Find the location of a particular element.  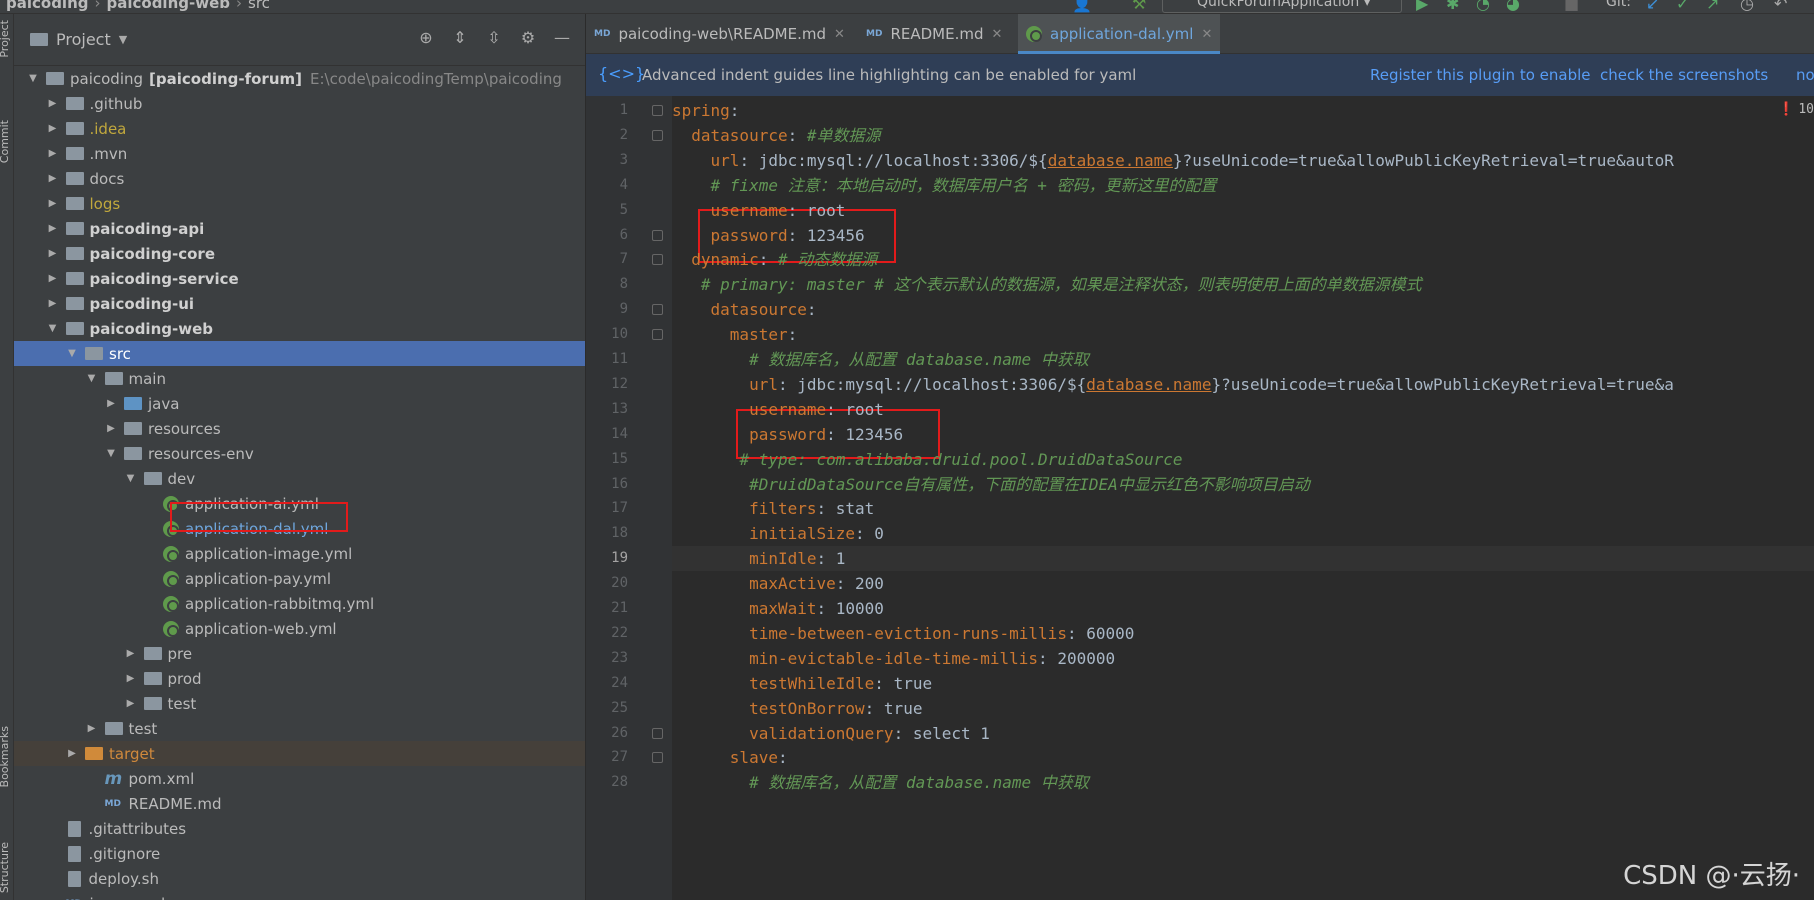

history-icon: ◷ is located at coordinates (1747, 6).